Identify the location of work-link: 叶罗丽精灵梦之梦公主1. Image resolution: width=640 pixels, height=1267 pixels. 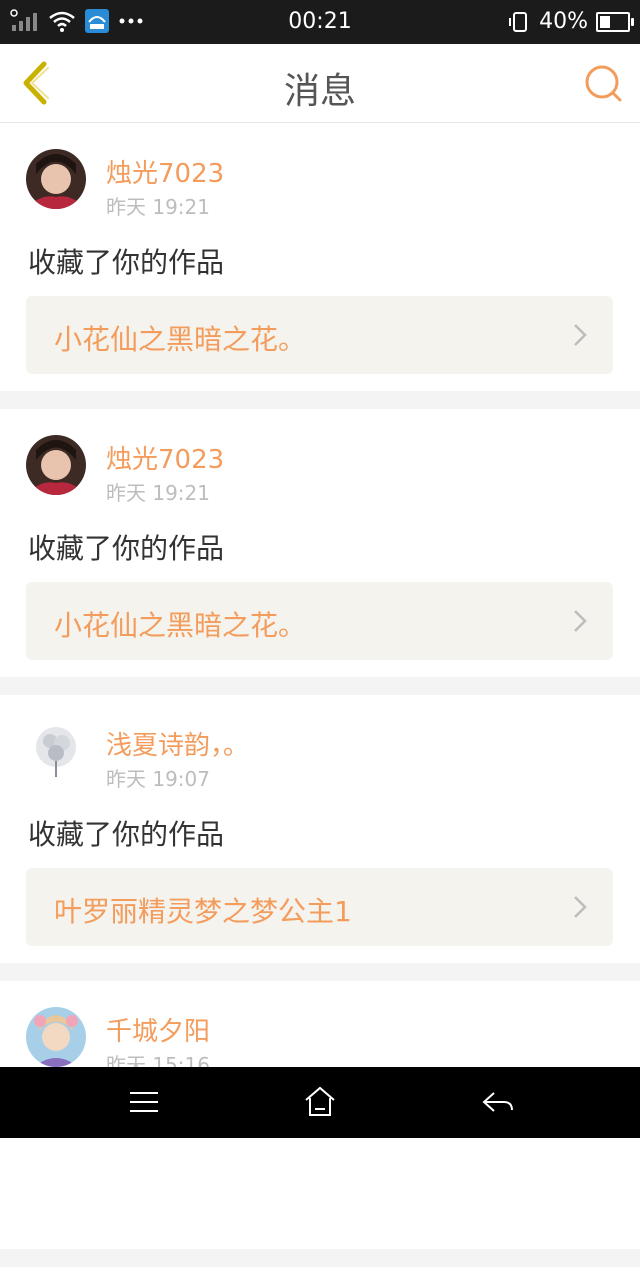
(319, 907).